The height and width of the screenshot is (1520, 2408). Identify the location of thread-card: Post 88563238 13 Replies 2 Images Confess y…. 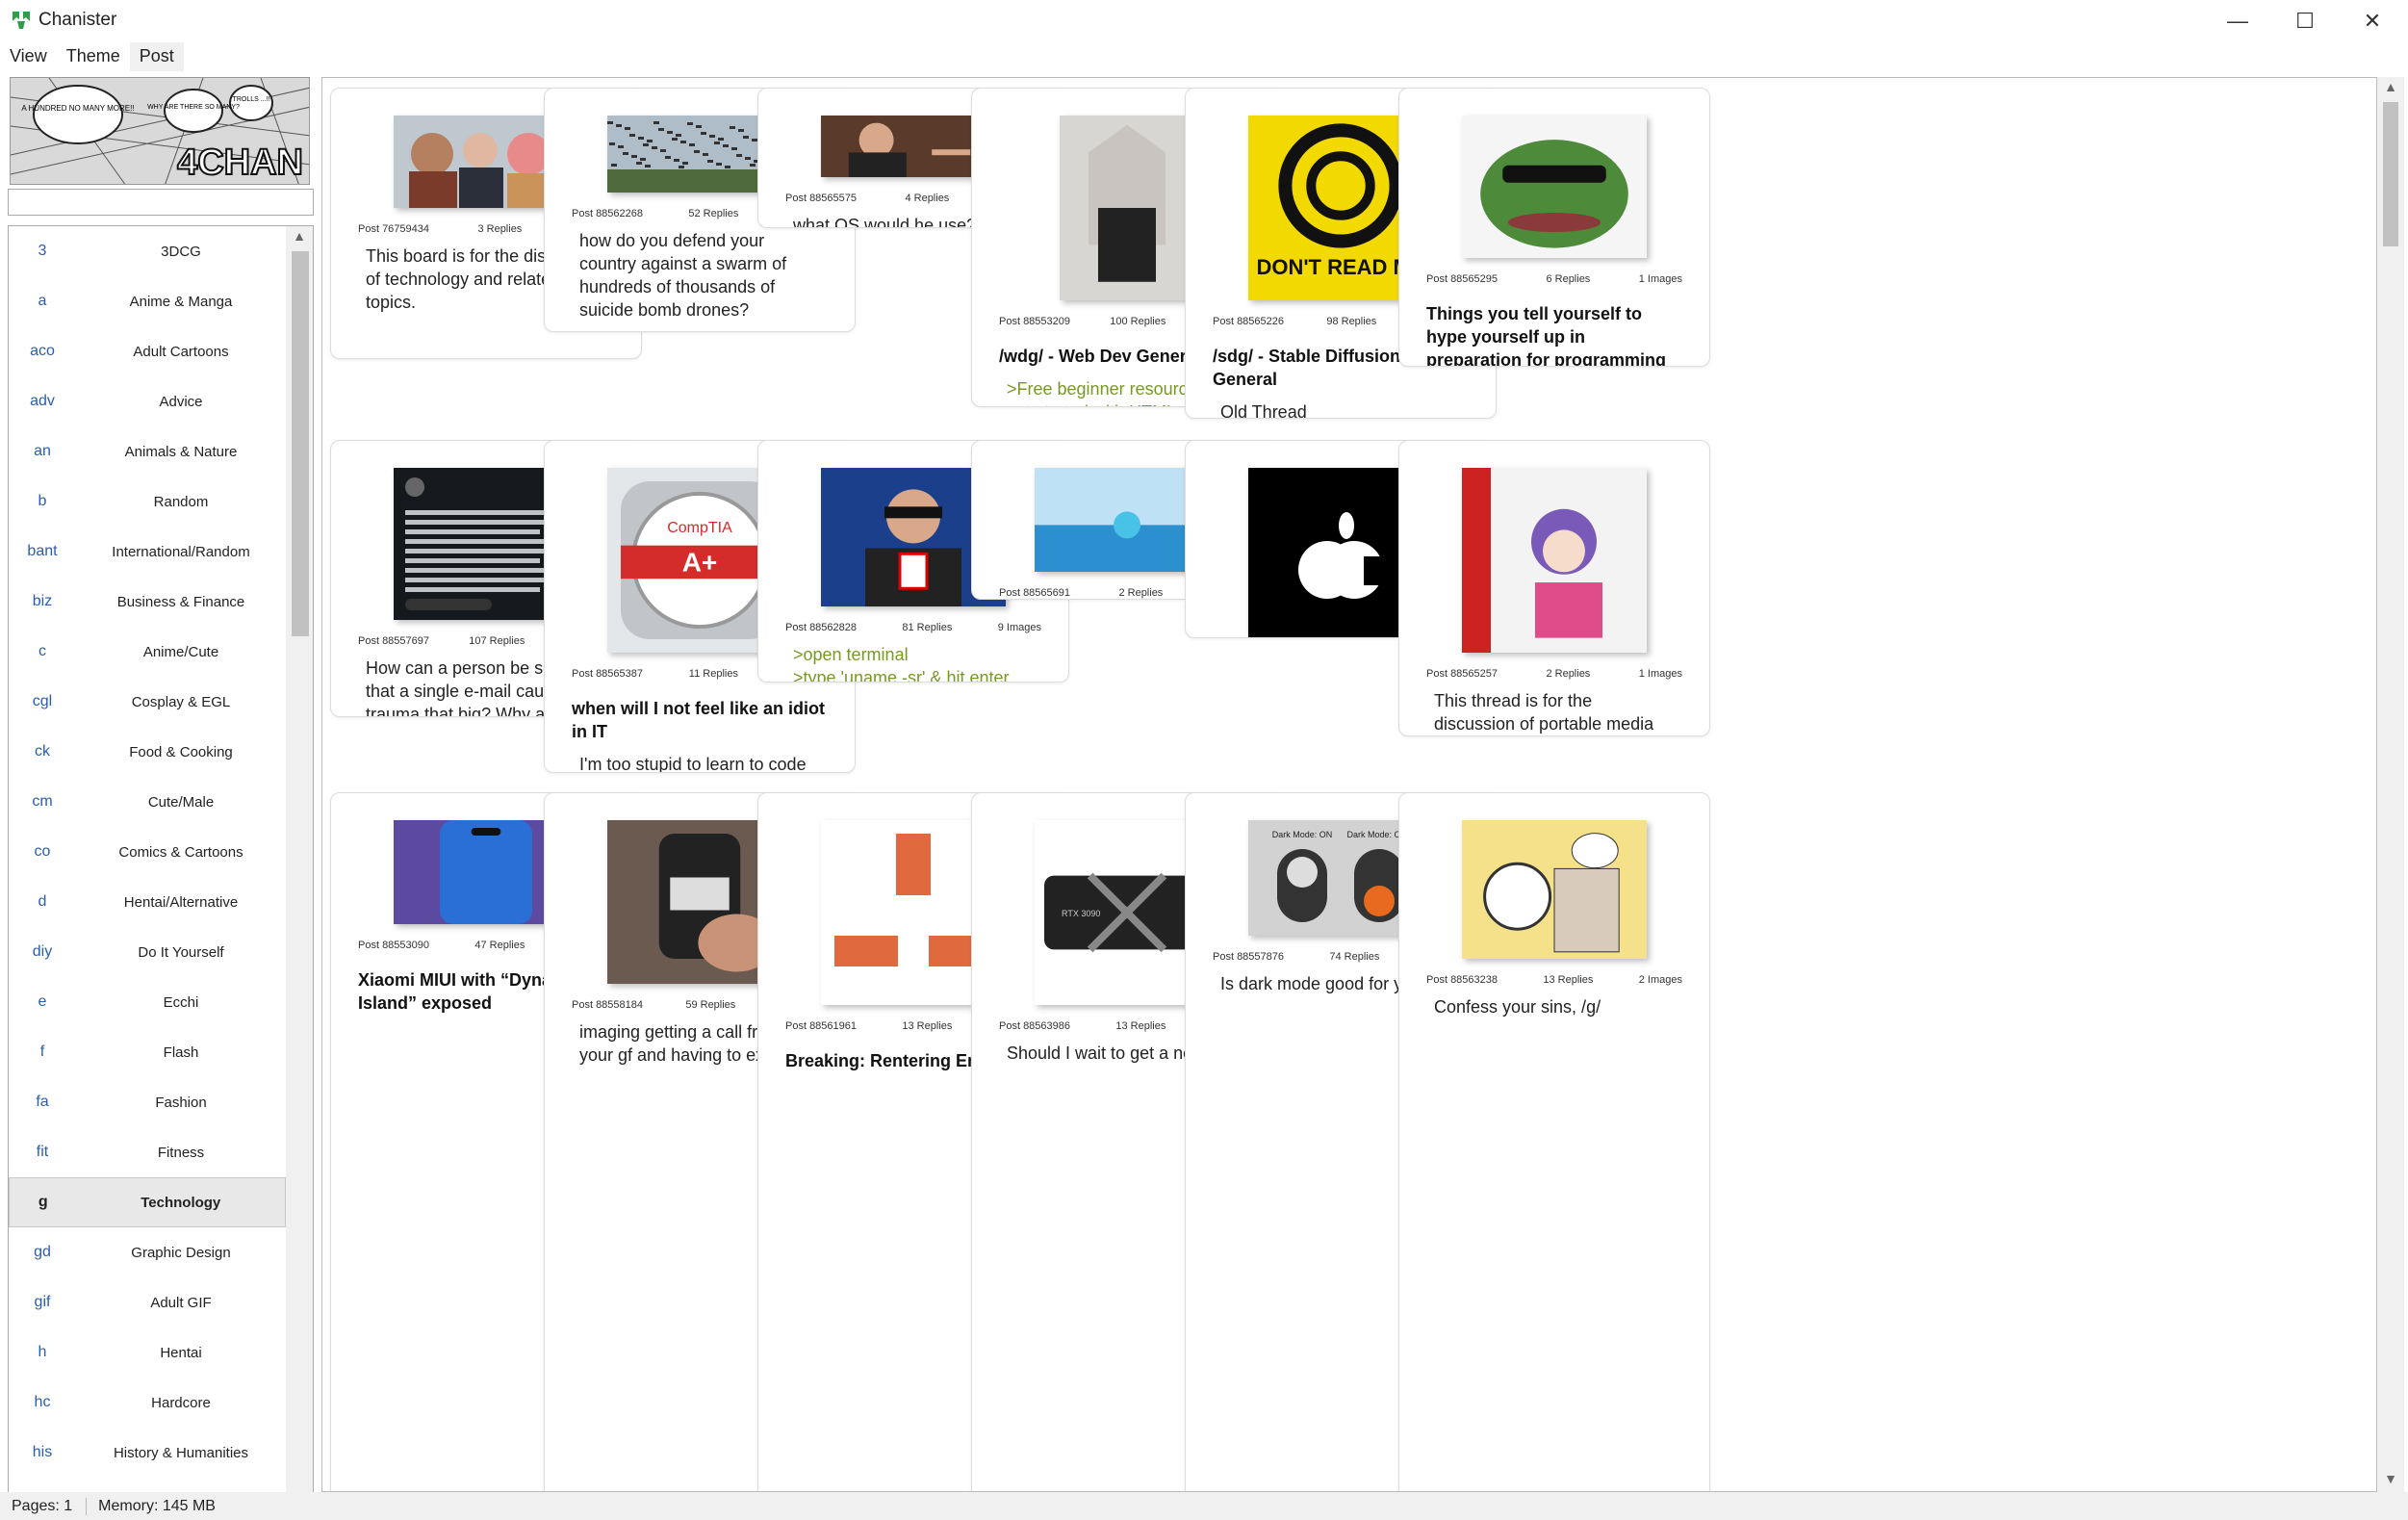
(1554, 1142).